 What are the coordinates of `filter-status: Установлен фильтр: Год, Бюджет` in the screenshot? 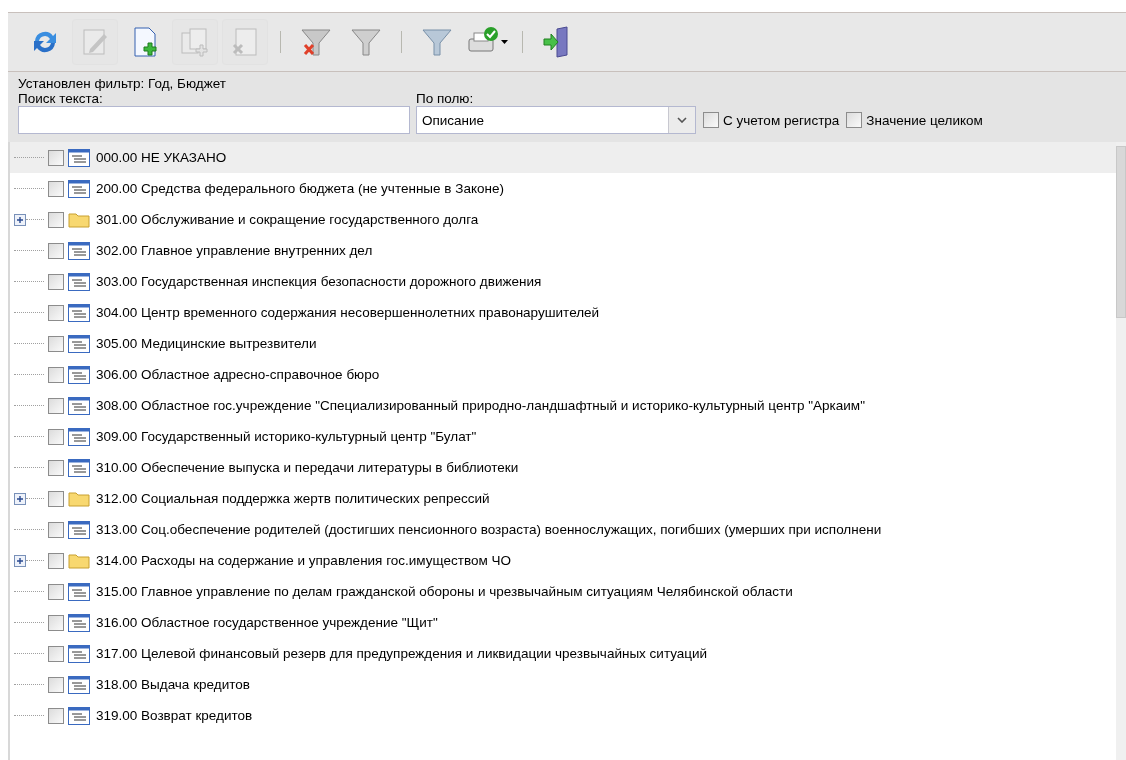 It's located at (122, 83).